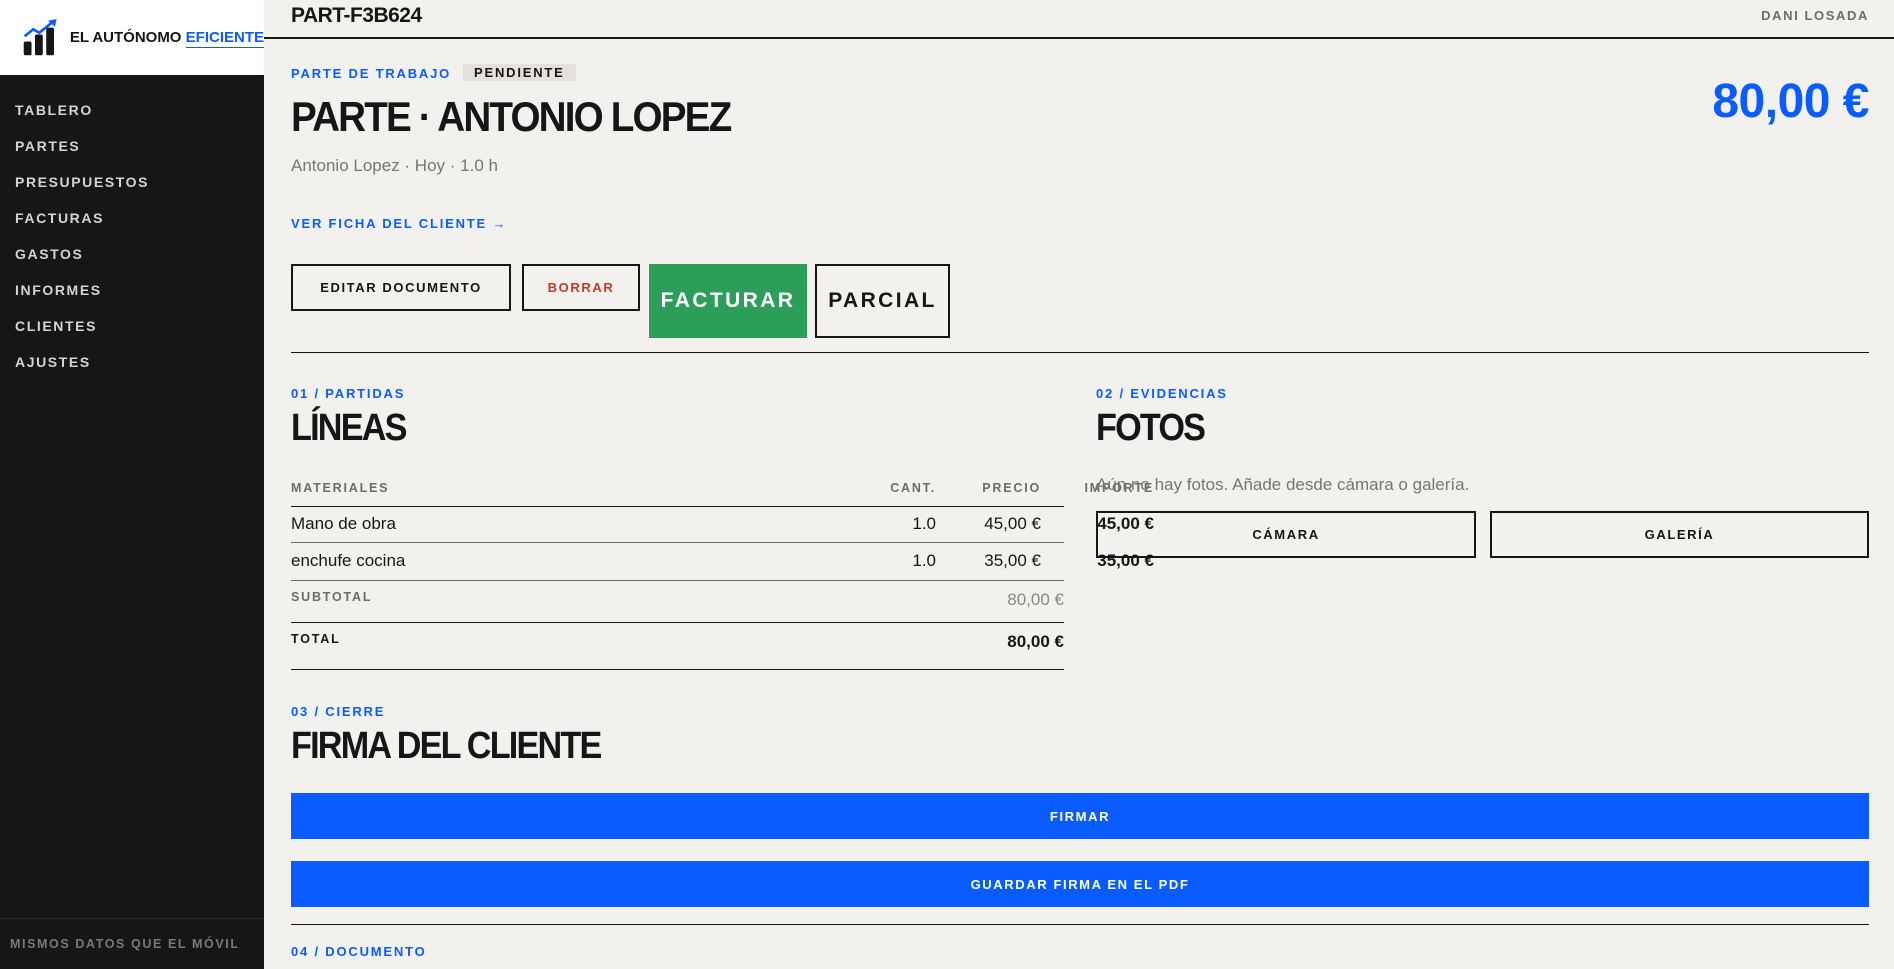 The height and width of the screenshot is (969, 1894). Describe the element at coordinates (446, 746) in the screenshot. I see `signature-section-title: FIRMA DEL CLIENTE` at that location.